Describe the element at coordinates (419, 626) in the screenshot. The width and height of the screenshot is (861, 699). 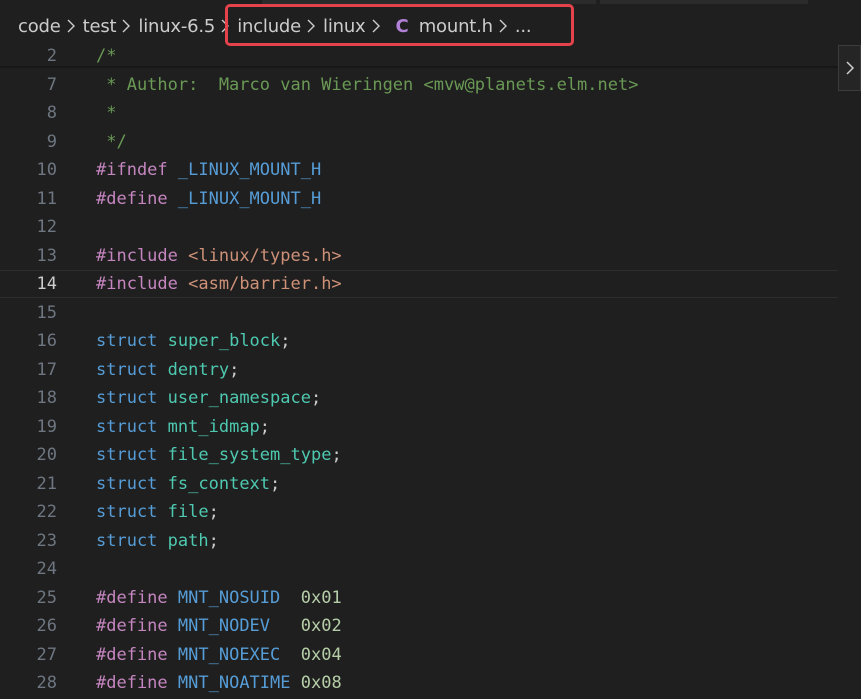
I see `code-line: 26 #define MNT_NODEV 0x02` at that location.